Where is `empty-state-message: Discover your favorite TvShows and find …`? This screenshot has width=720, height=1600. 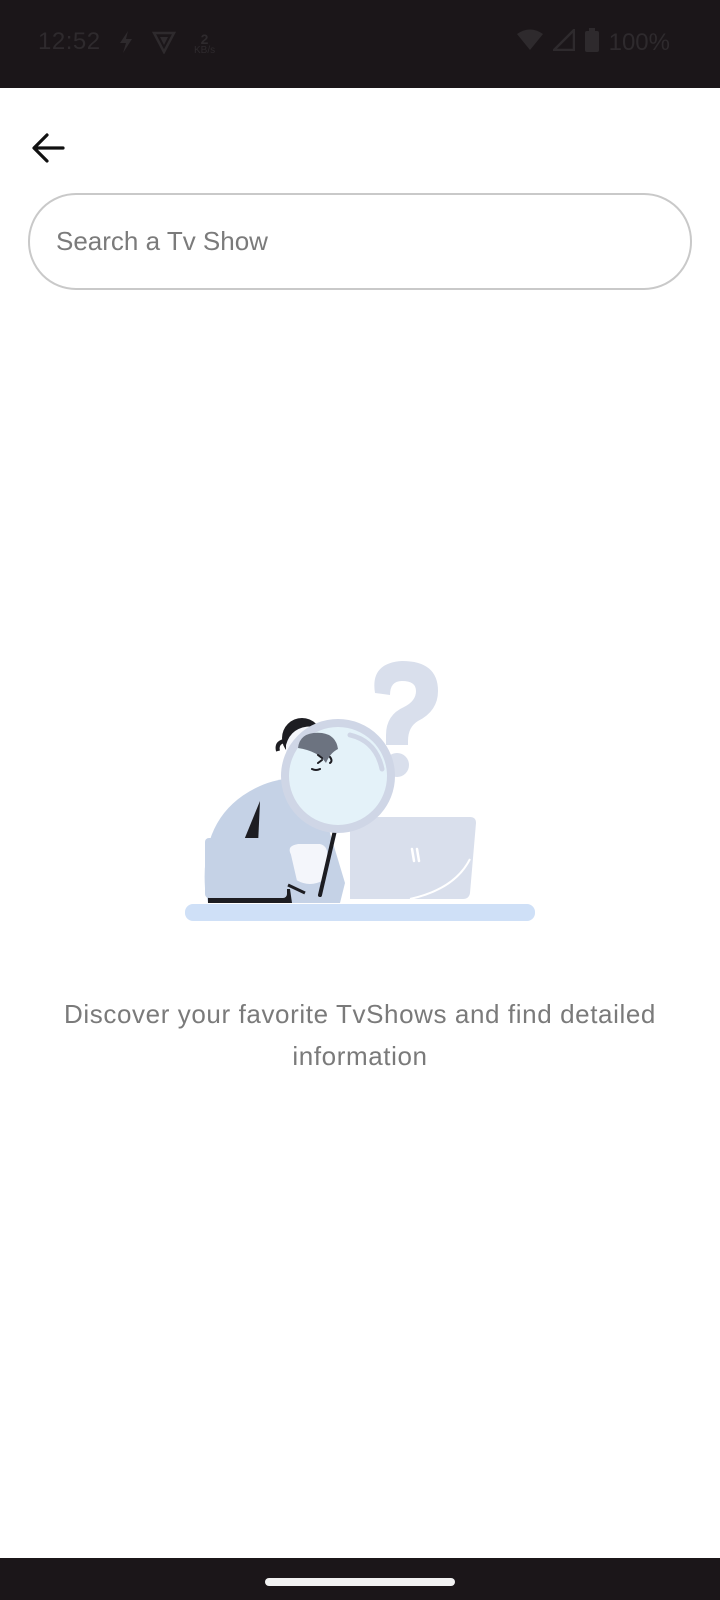 empty-state-message: Discover your favorite TvShows and find … is located at coordinates (360, 1035).